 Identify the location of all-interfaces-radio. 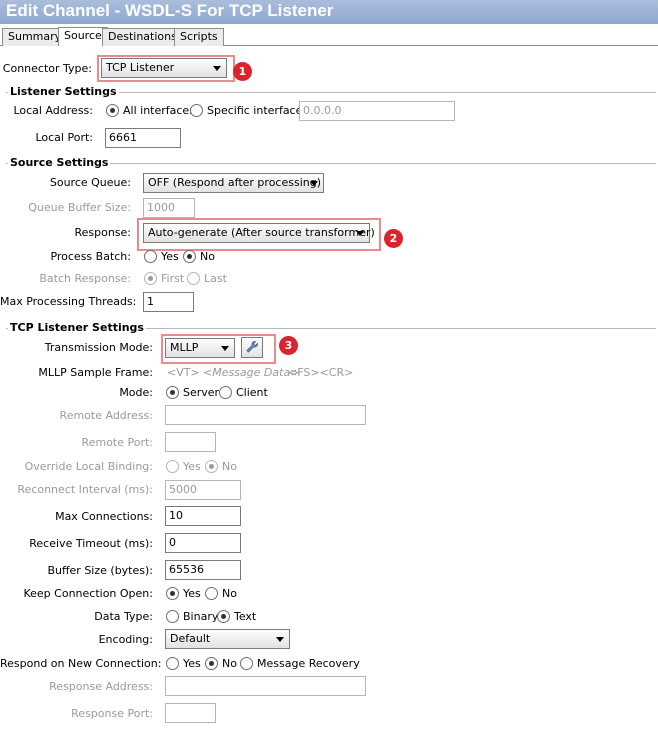
(112, 110).